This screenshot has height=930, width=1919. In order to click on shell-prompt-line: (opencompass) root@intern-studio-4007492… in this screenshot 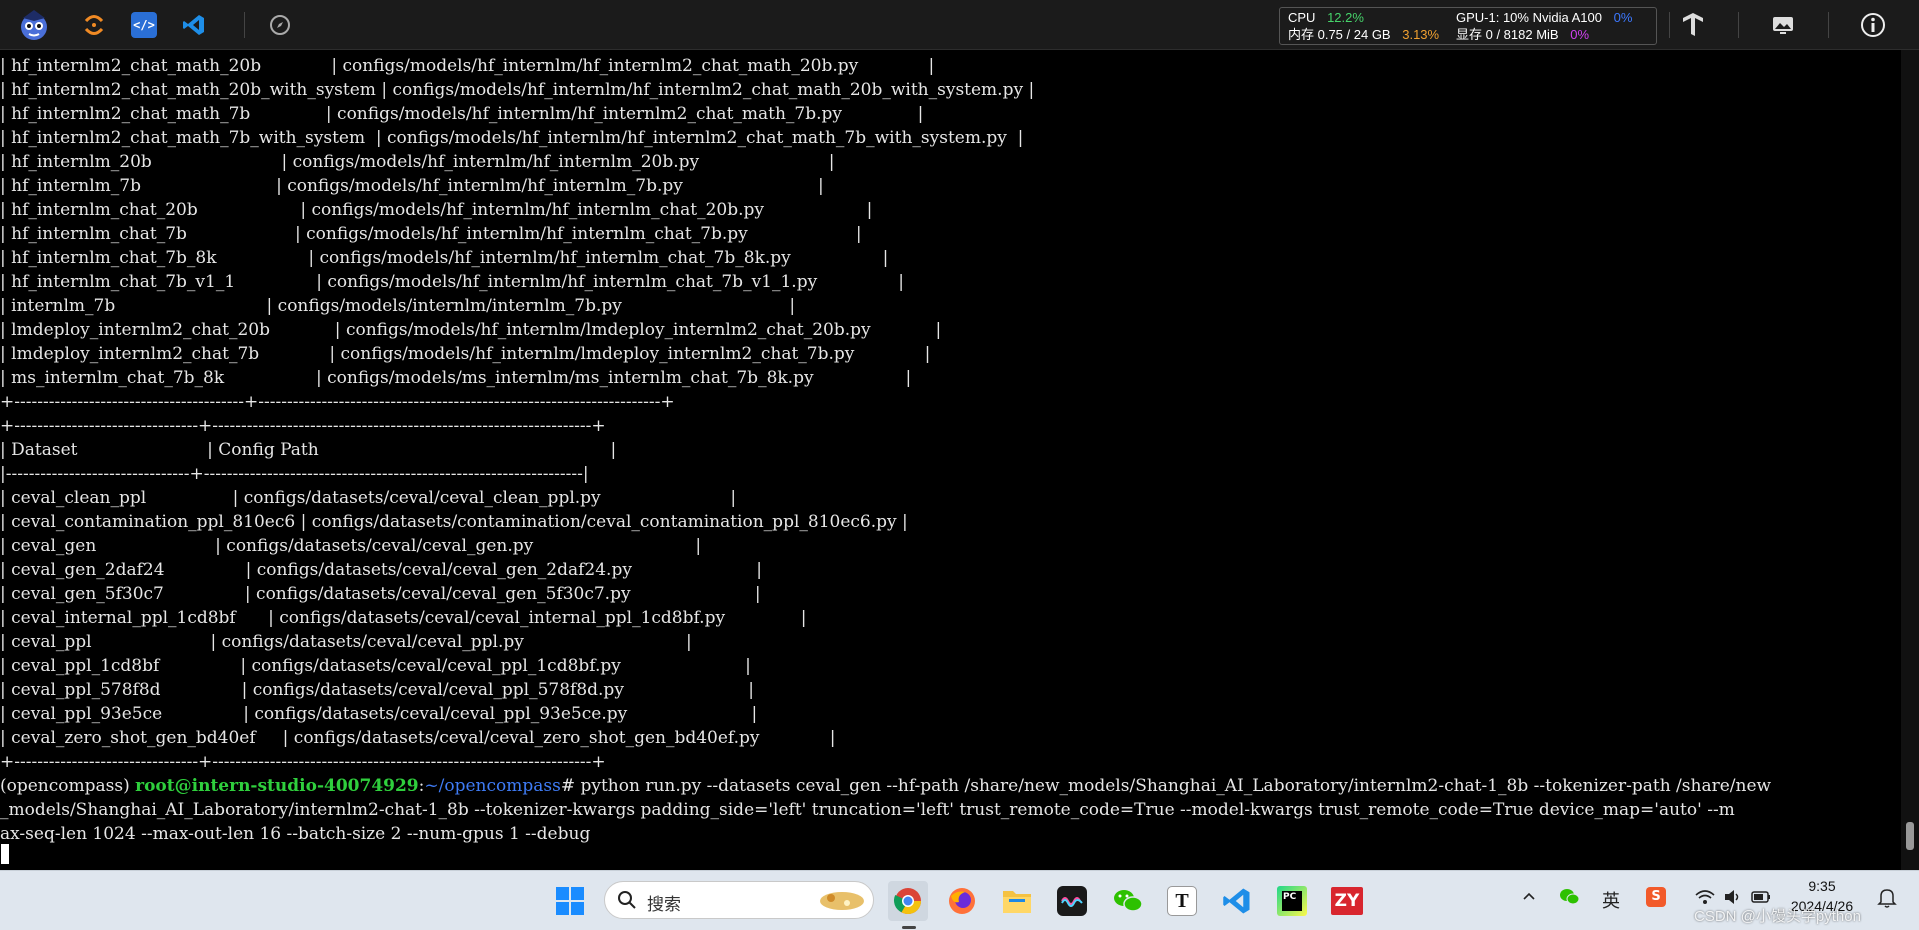, I will do `click(885, 786)`.